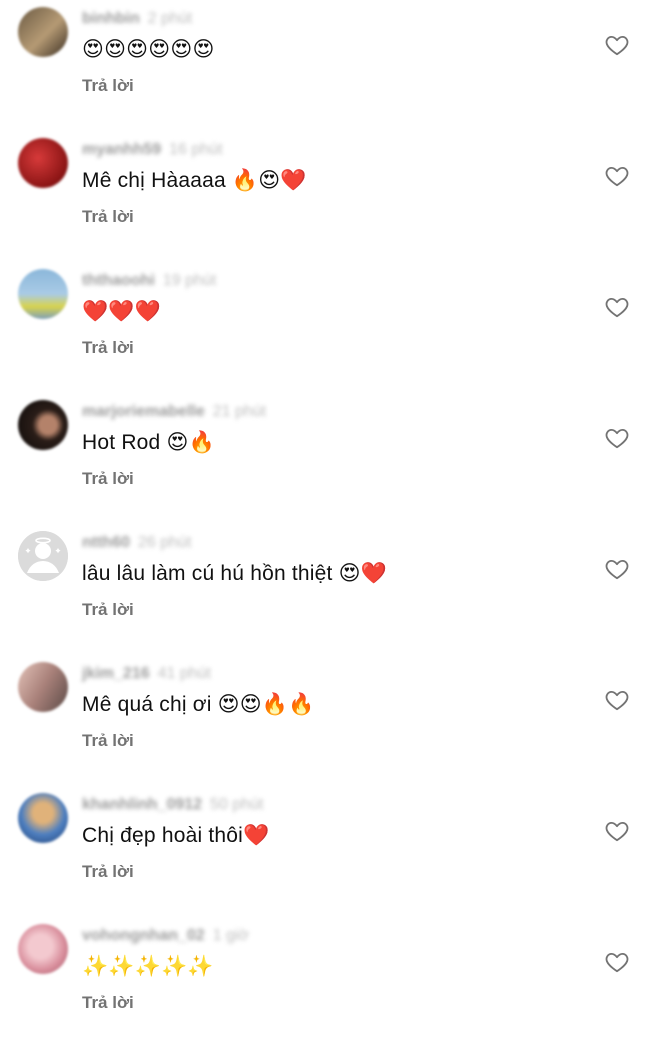  Describe the element at coordinates (330, 989) in the screenshot. I see `comment-item: vohongnhan_02 1 giờ ✨✨✨✨✨ Trả lời` at that location.